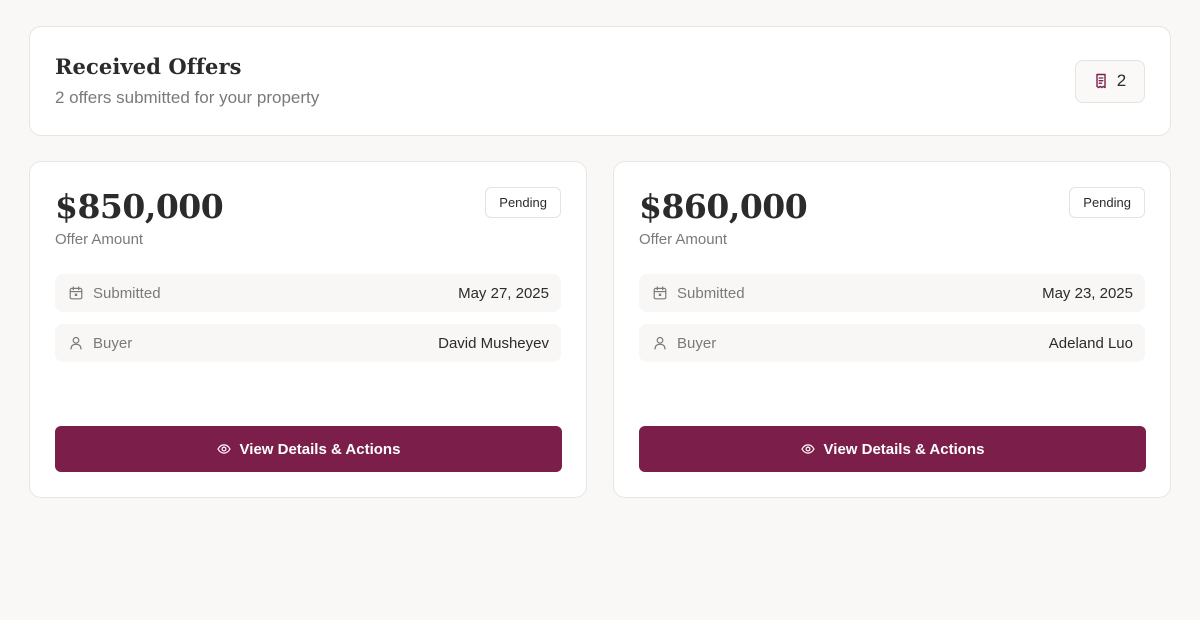  I want to click on submitted-date: May 27, 2025, so click(503, 293).